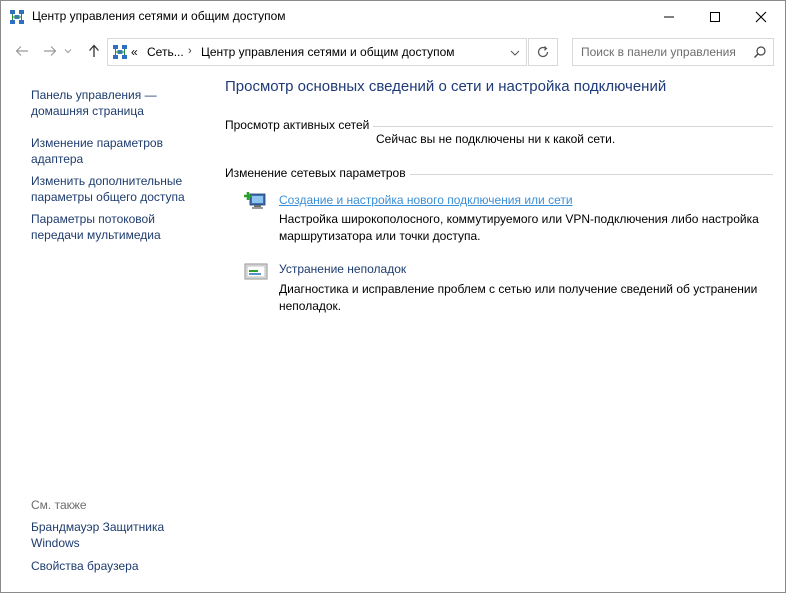  Describe the element at coordinates (310, 306) in the screenshot. I see `task-description-line: неполадок.` at that location.